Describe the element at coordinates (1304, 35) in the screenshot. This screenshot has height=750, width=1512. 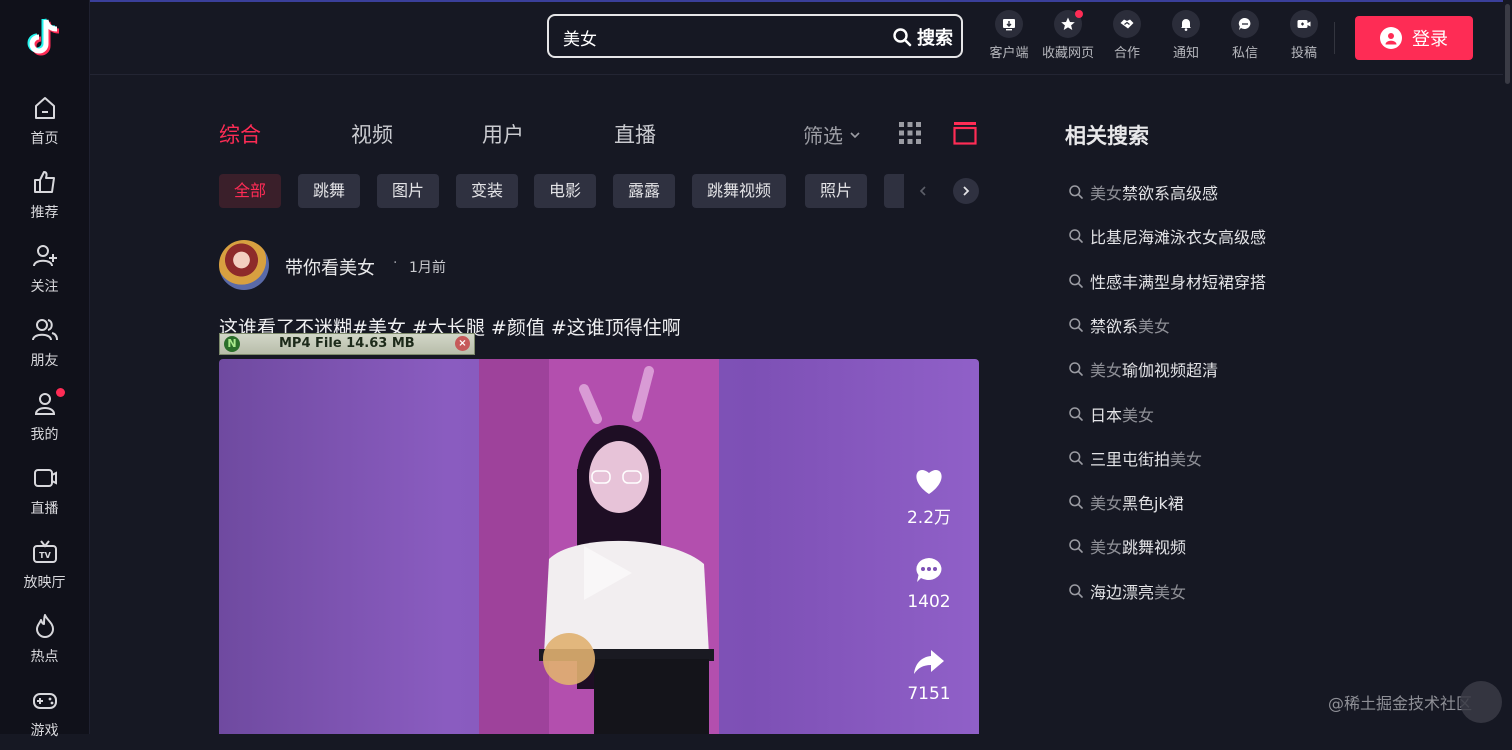
I see `header-item-upload: 投稿` at that location.